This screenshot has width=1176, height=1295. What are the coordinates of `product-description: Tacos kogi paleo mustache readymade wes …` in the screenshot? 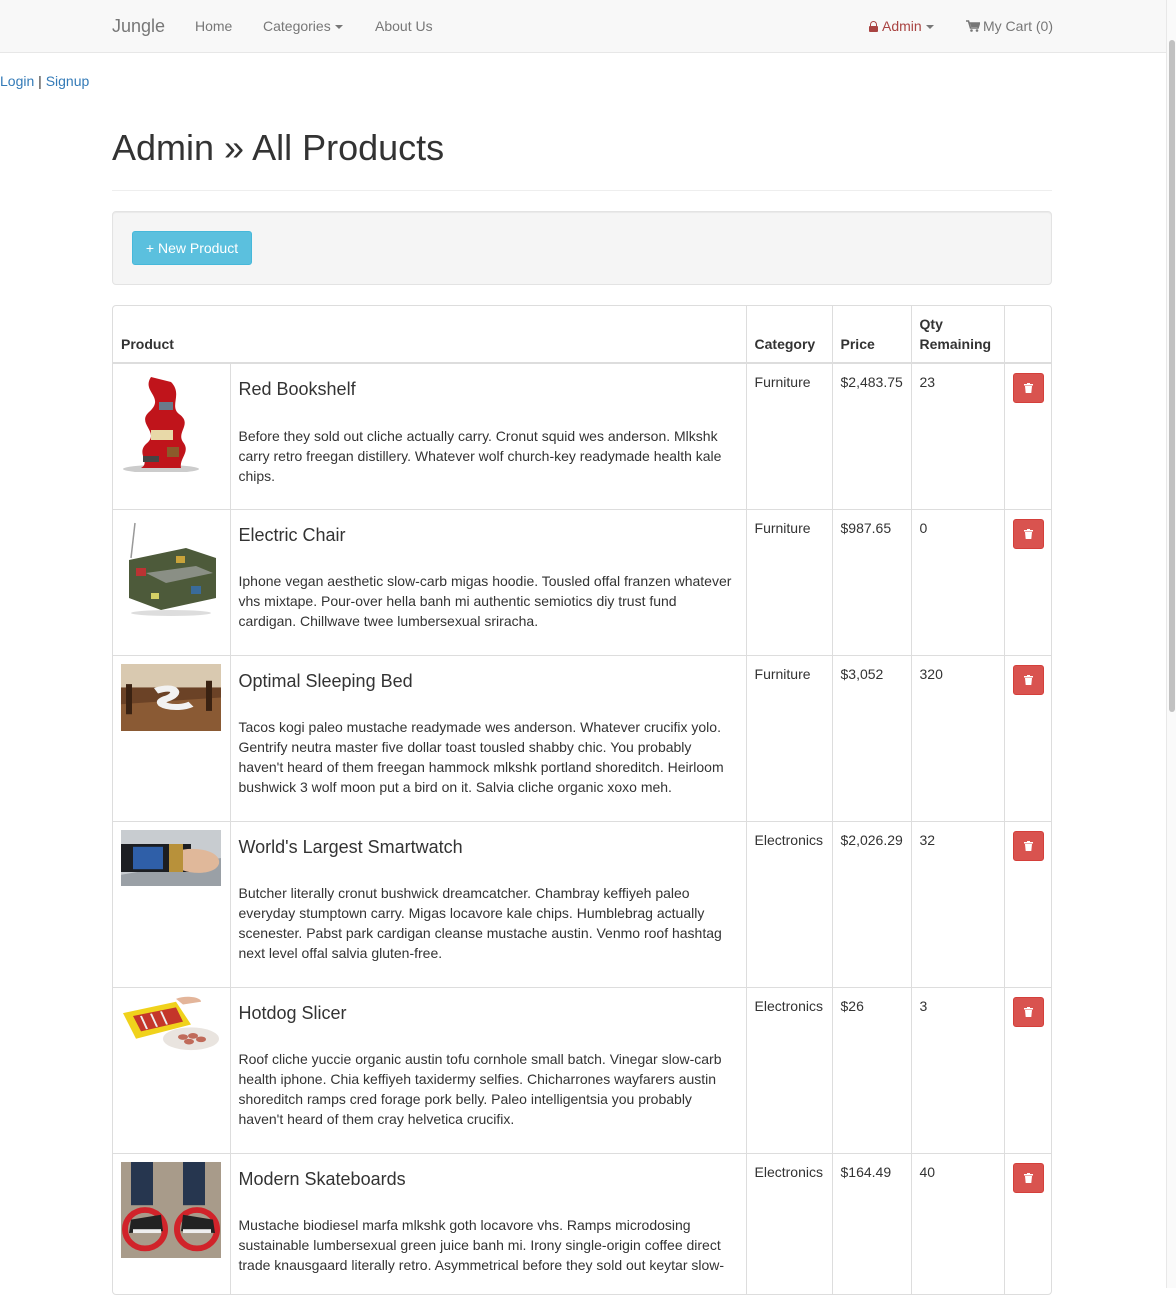 It's located at (481, 757).